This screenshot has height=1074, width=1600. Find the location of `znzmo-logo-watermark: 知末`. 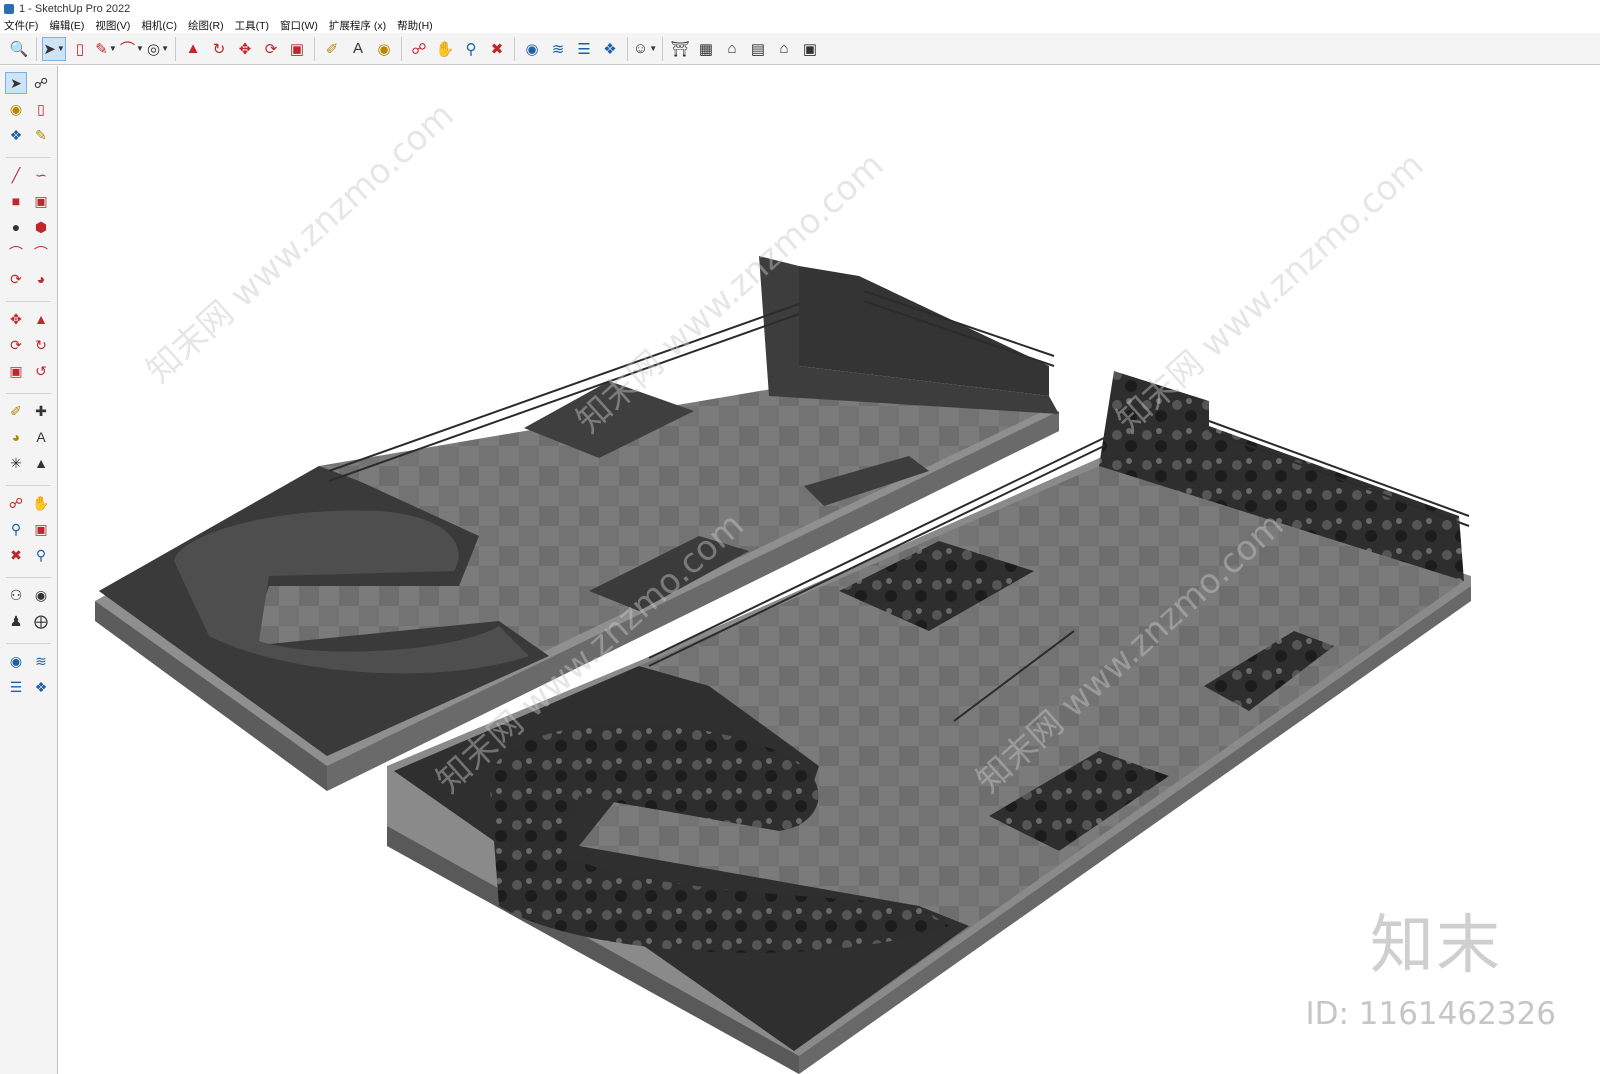

znzmo-logo-watermark: 知末 is located at coordinates (1436, 946).